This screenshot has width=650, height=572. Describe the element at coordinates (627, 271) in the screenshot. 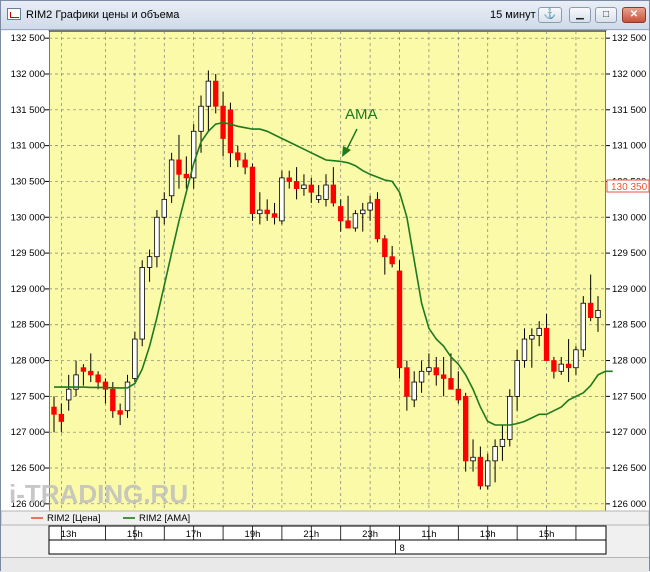

I see `right-axis-panel` at that location.